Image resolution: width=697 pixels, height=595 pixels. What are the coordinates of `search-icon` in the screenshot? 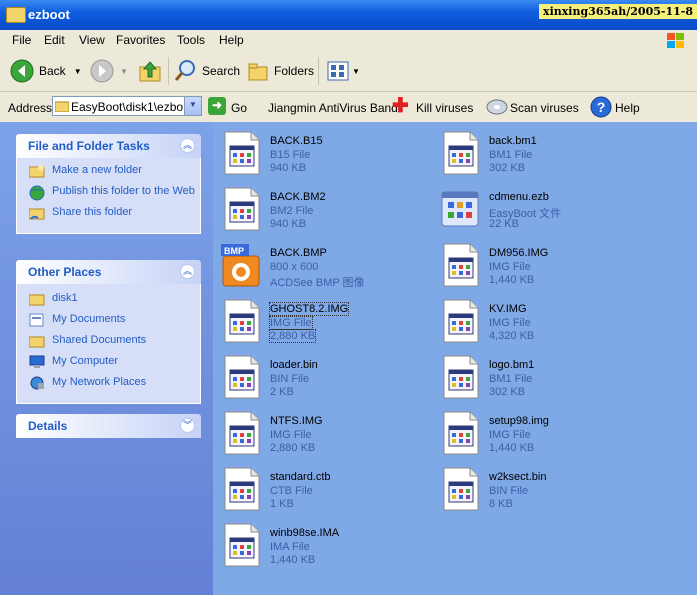 It's located at (184, 70).